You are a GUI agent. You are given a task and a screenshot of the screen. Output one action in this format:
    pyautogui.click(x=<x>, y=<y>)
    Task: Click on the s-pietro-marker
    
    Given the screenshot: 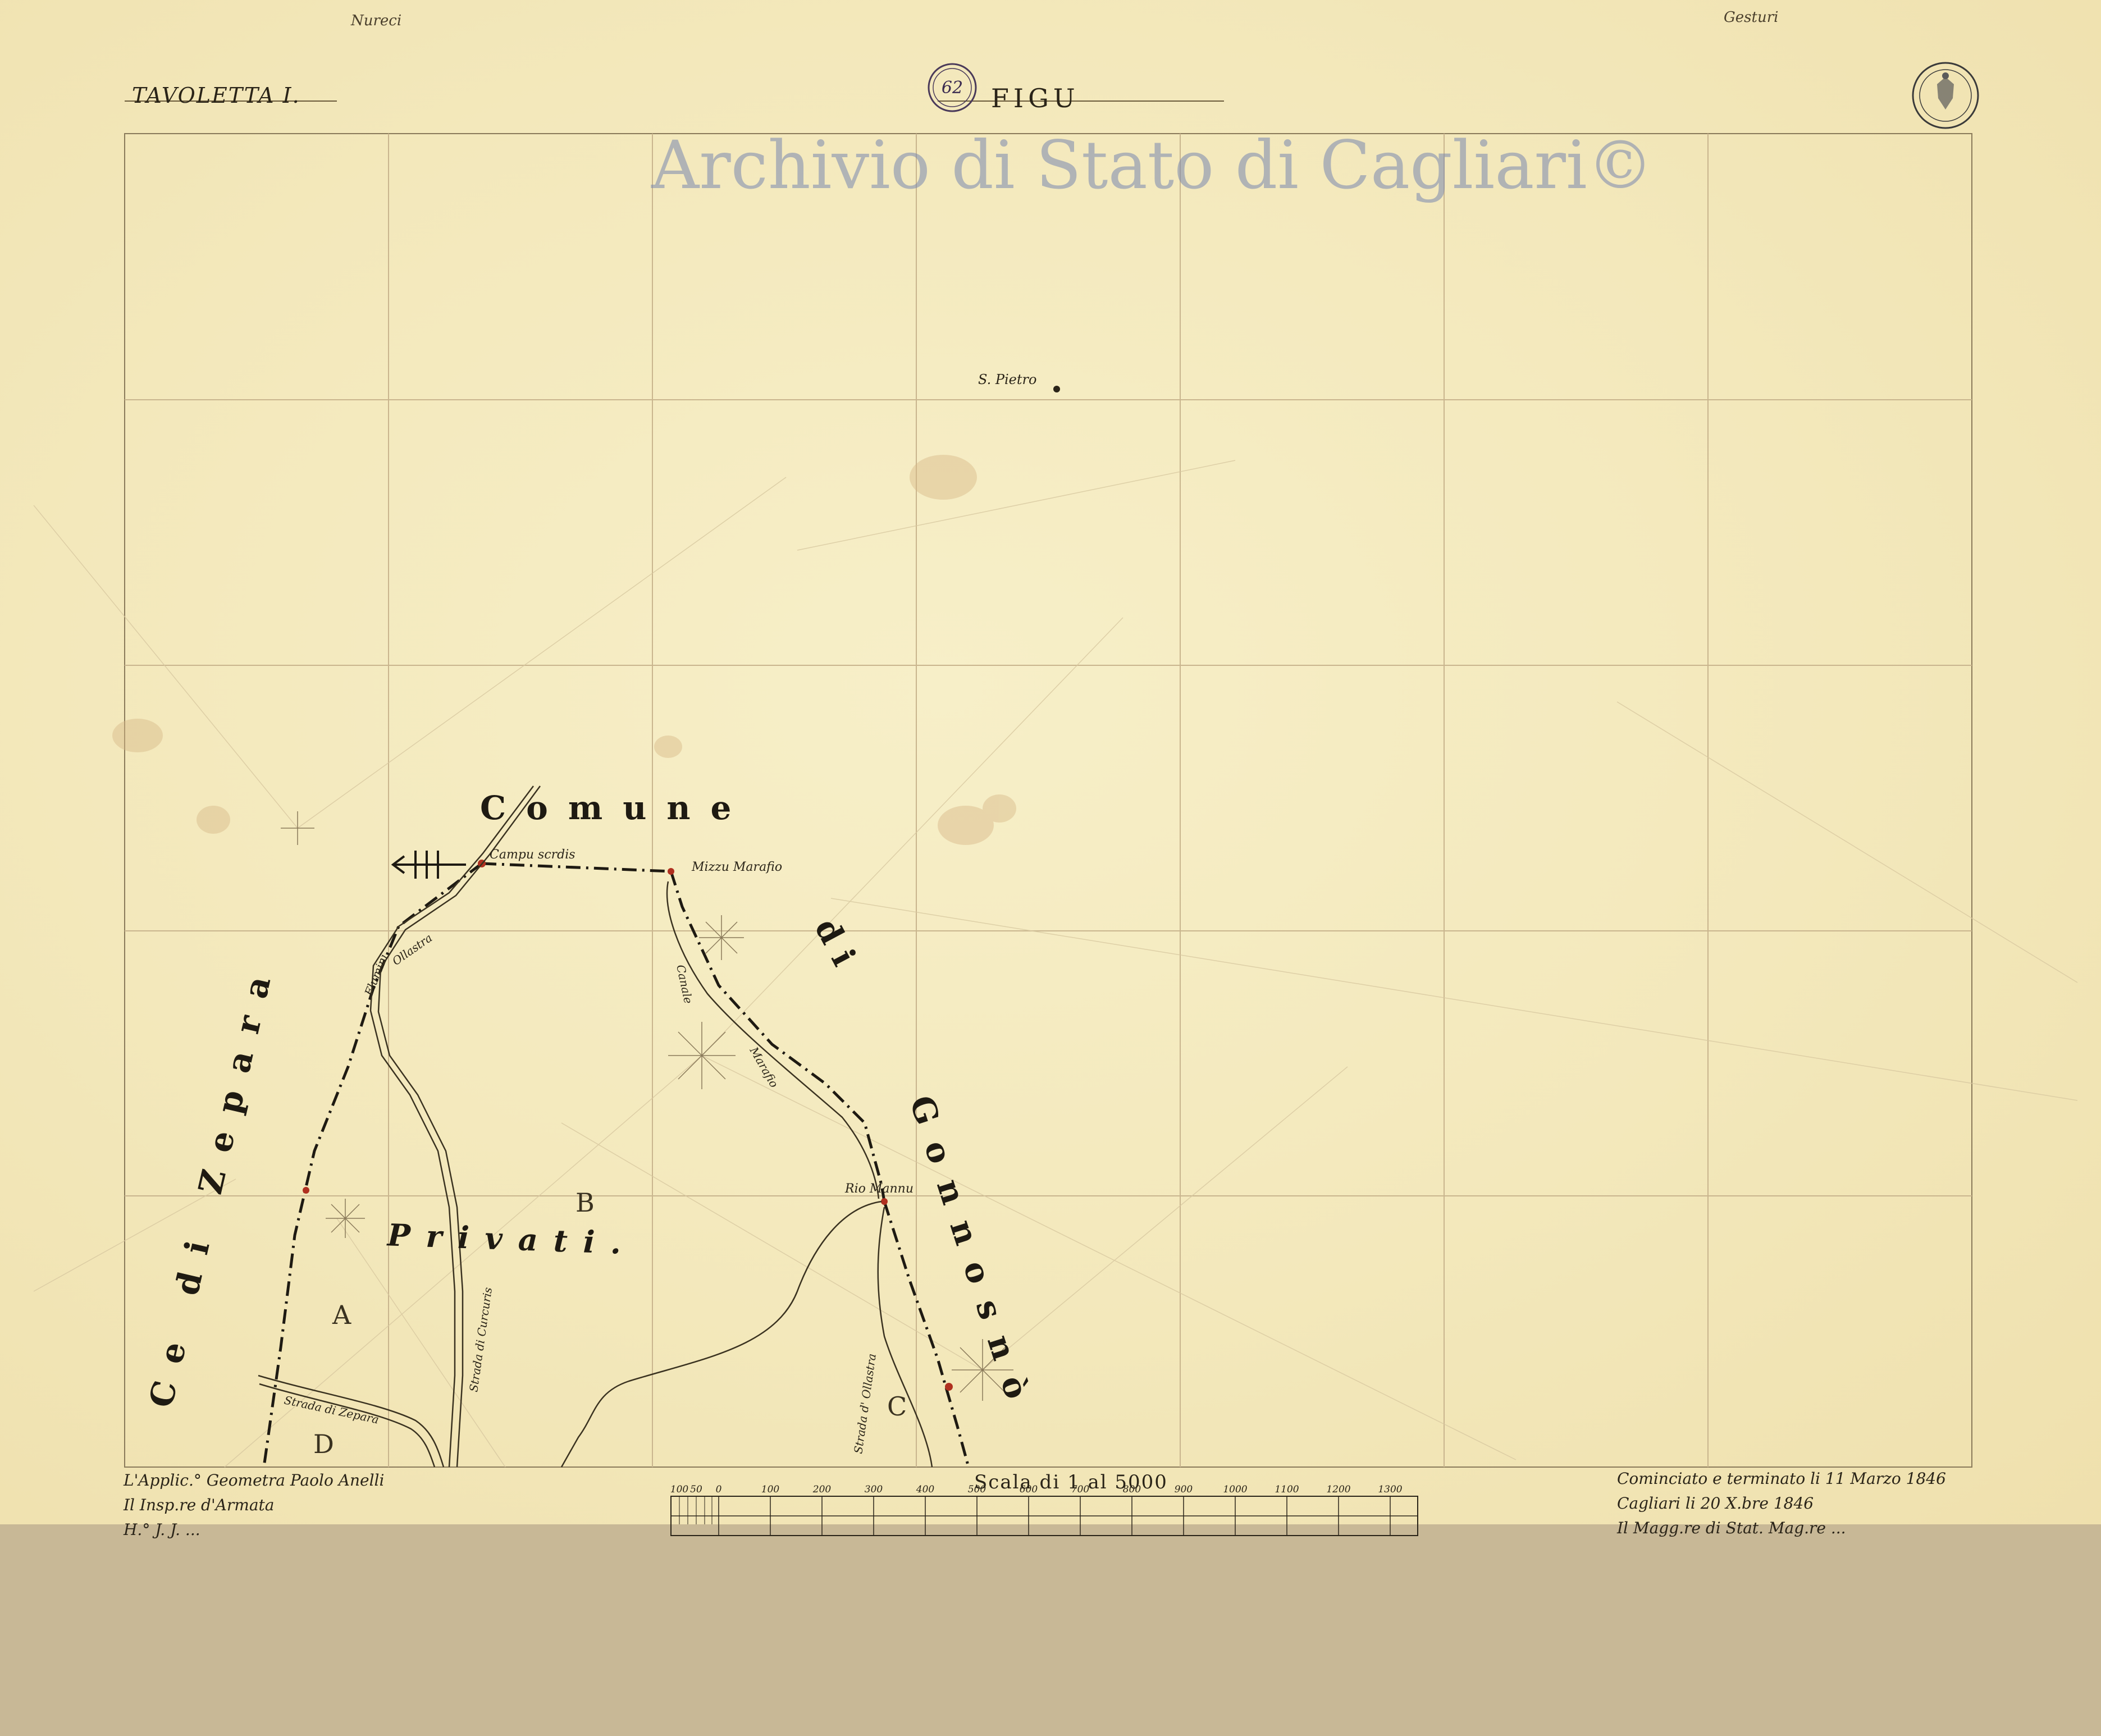 What is the action you would take?
    pyautogui.click(x=1056, y=389)
    